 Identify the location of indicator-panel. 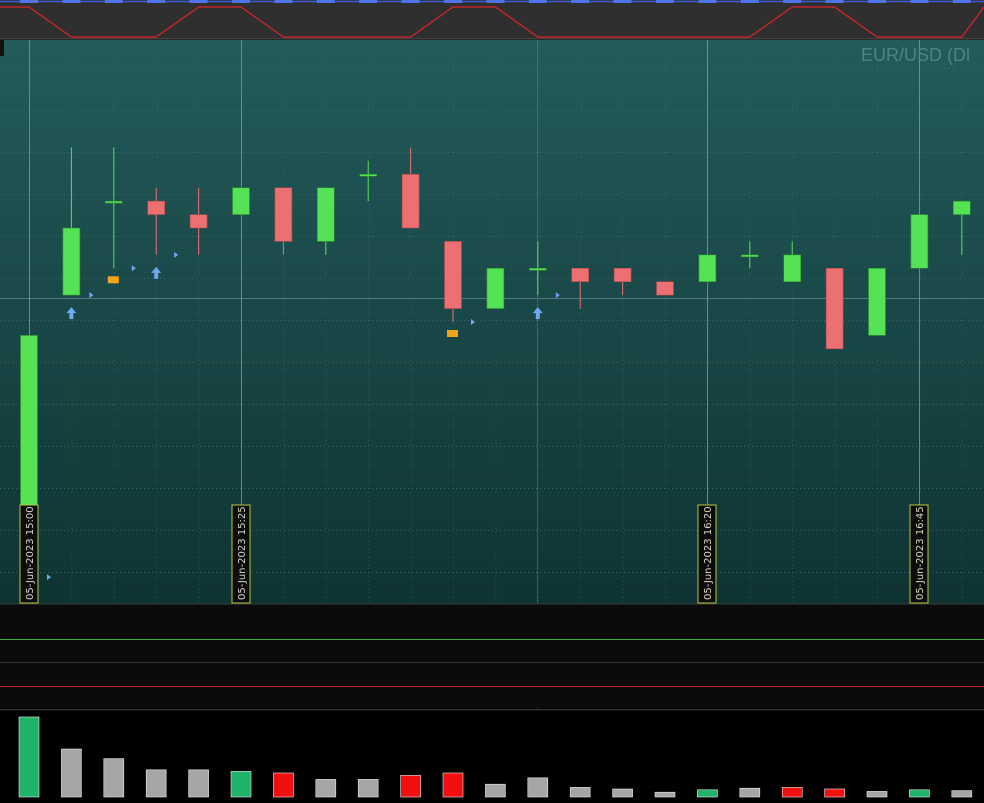
(492, 656).